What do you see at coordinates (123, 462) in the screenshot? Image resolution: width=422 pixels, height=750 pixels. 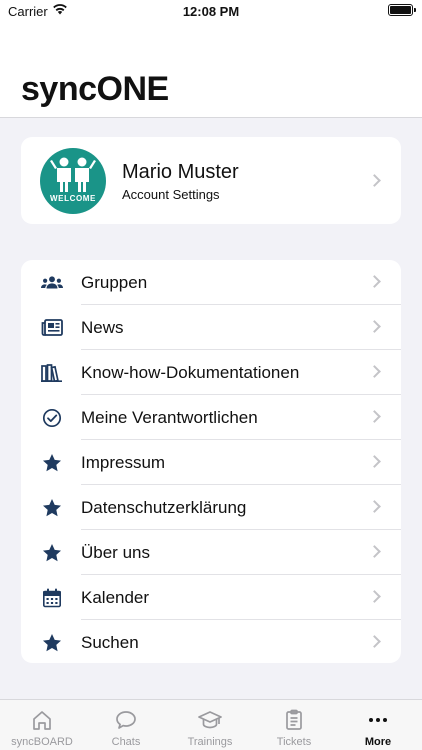 I see `menu-item-label: Impressum` at bounding box center [123, 462].